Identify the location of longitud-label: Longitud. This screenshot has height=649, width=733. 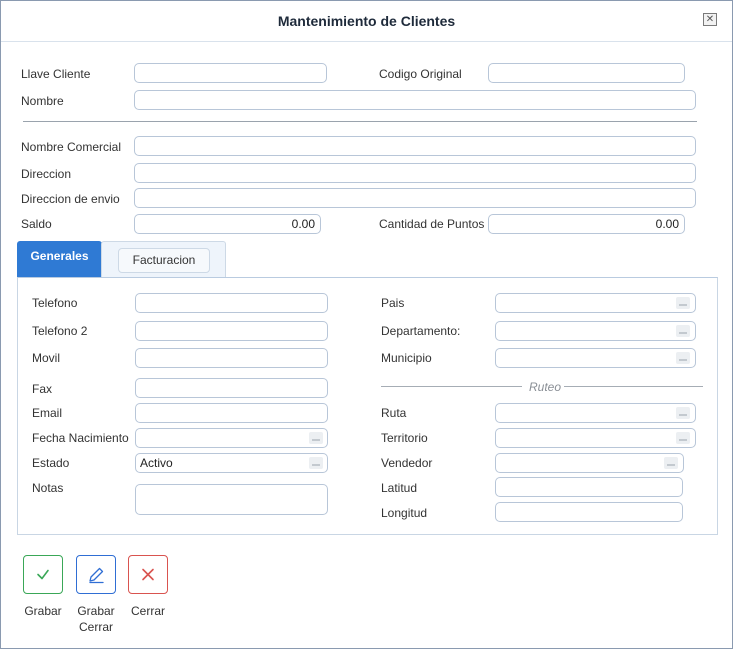
(404, 513).